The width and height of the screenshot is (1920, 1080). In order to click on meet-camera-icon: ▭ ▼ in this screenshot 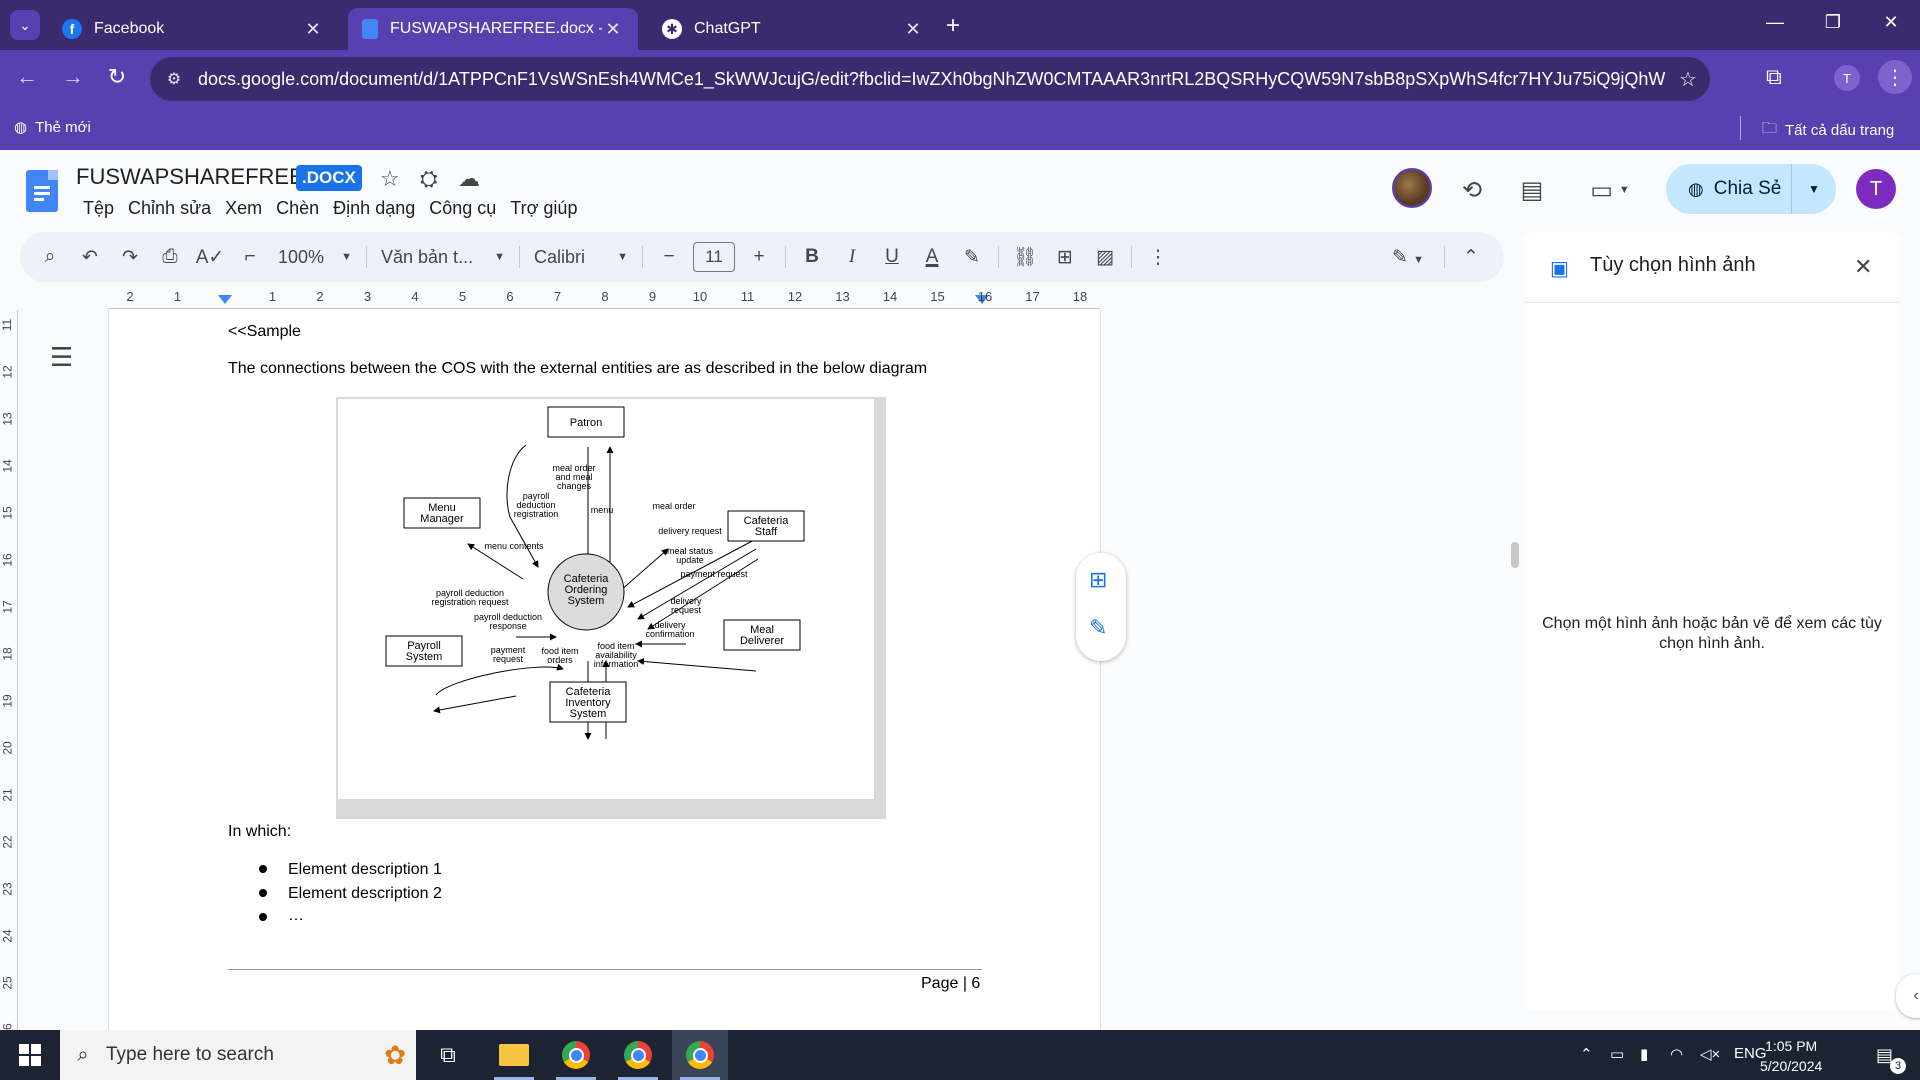, I will do `click(1610, 190)`.